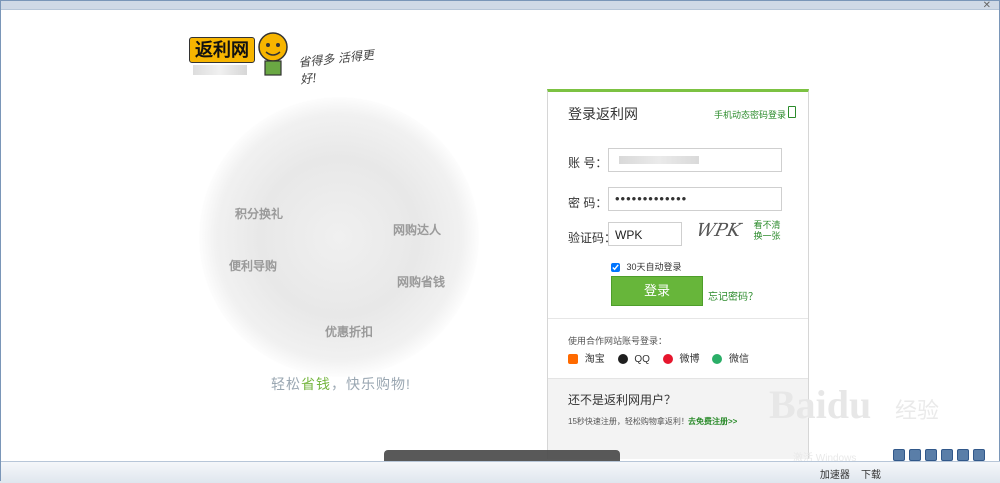 The image size is (1000, 483). What do you see at coordinates (717, 359) in the screenshot?
I see `wechat-icon` at bounding box center [717, 359].